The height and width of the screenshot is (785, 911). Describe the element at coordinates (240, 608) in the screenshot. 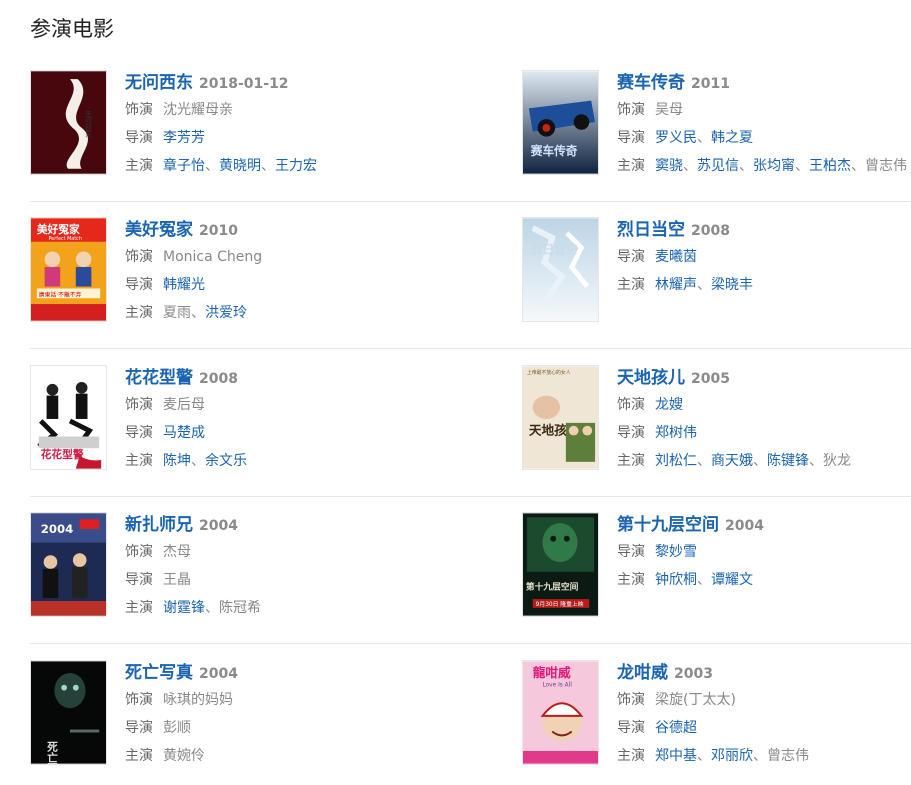

I see `person-name: 陈冠希` at that location.